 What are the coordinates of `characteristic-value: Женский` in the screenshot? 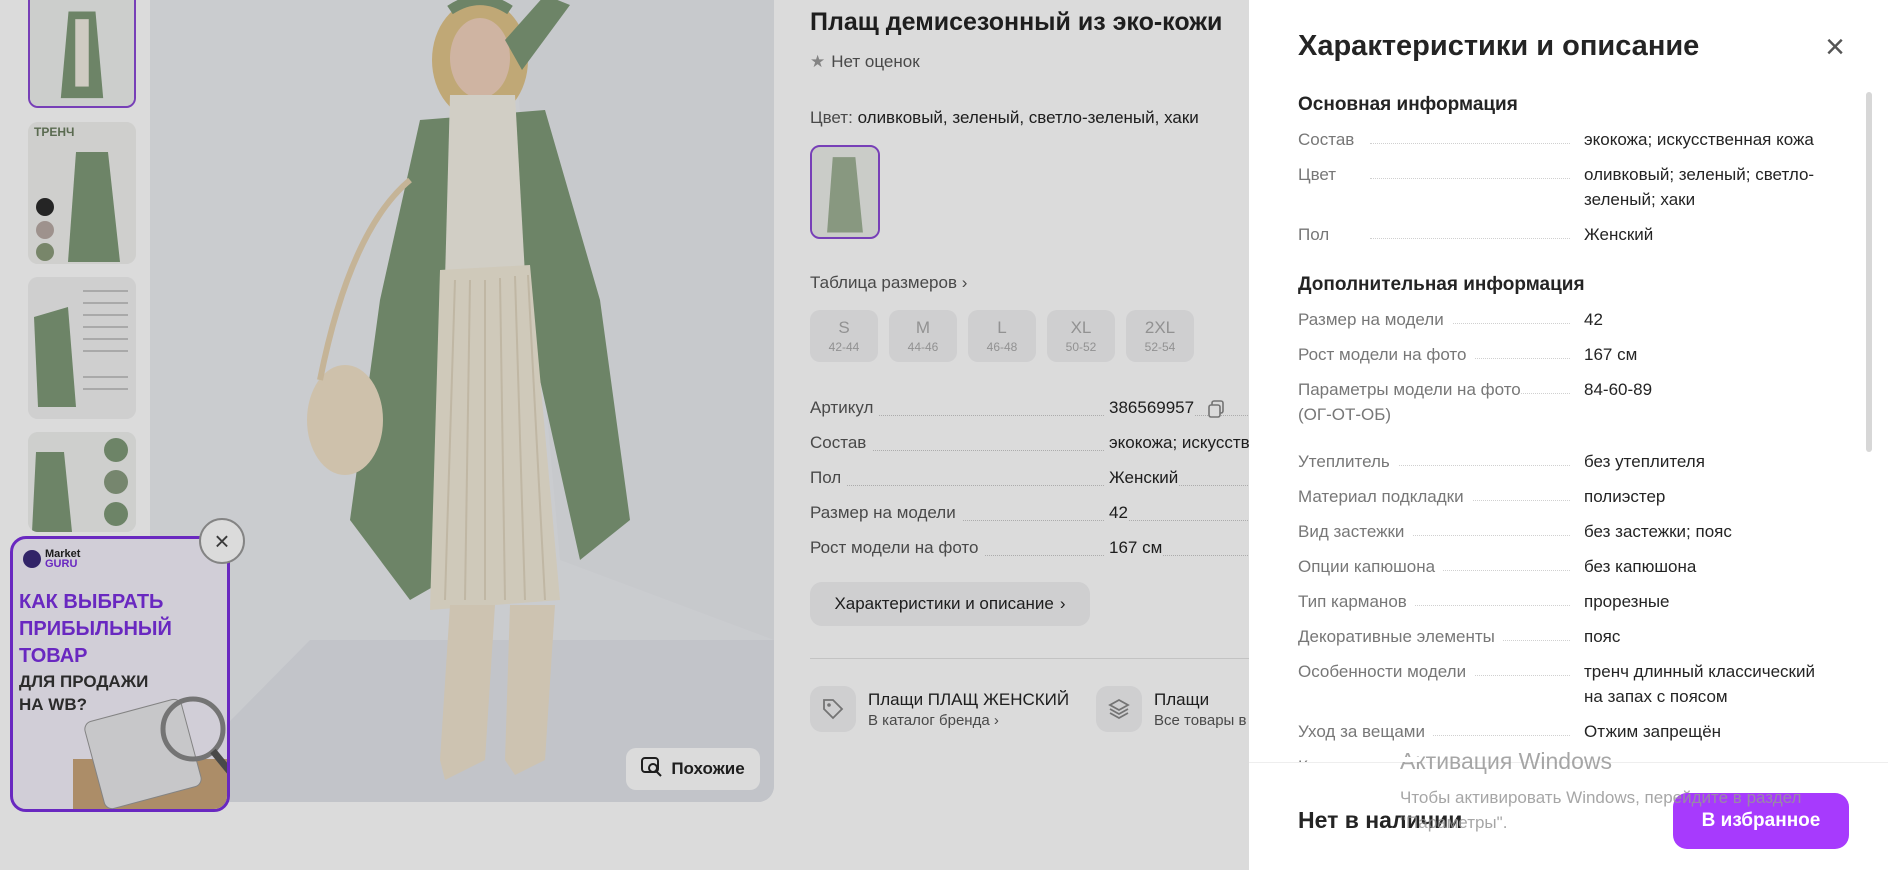 It's located at (1619, 234).